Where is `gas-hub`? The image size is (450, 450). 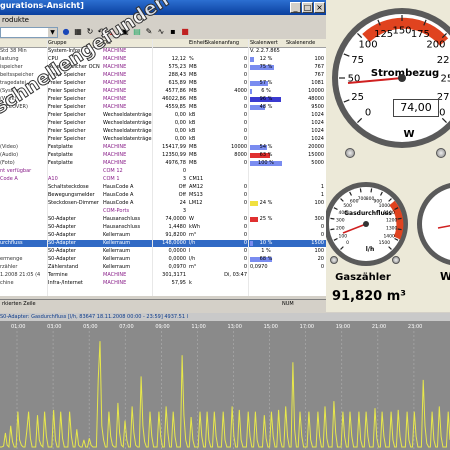
gas-hub is located at coordinates (366, 224).